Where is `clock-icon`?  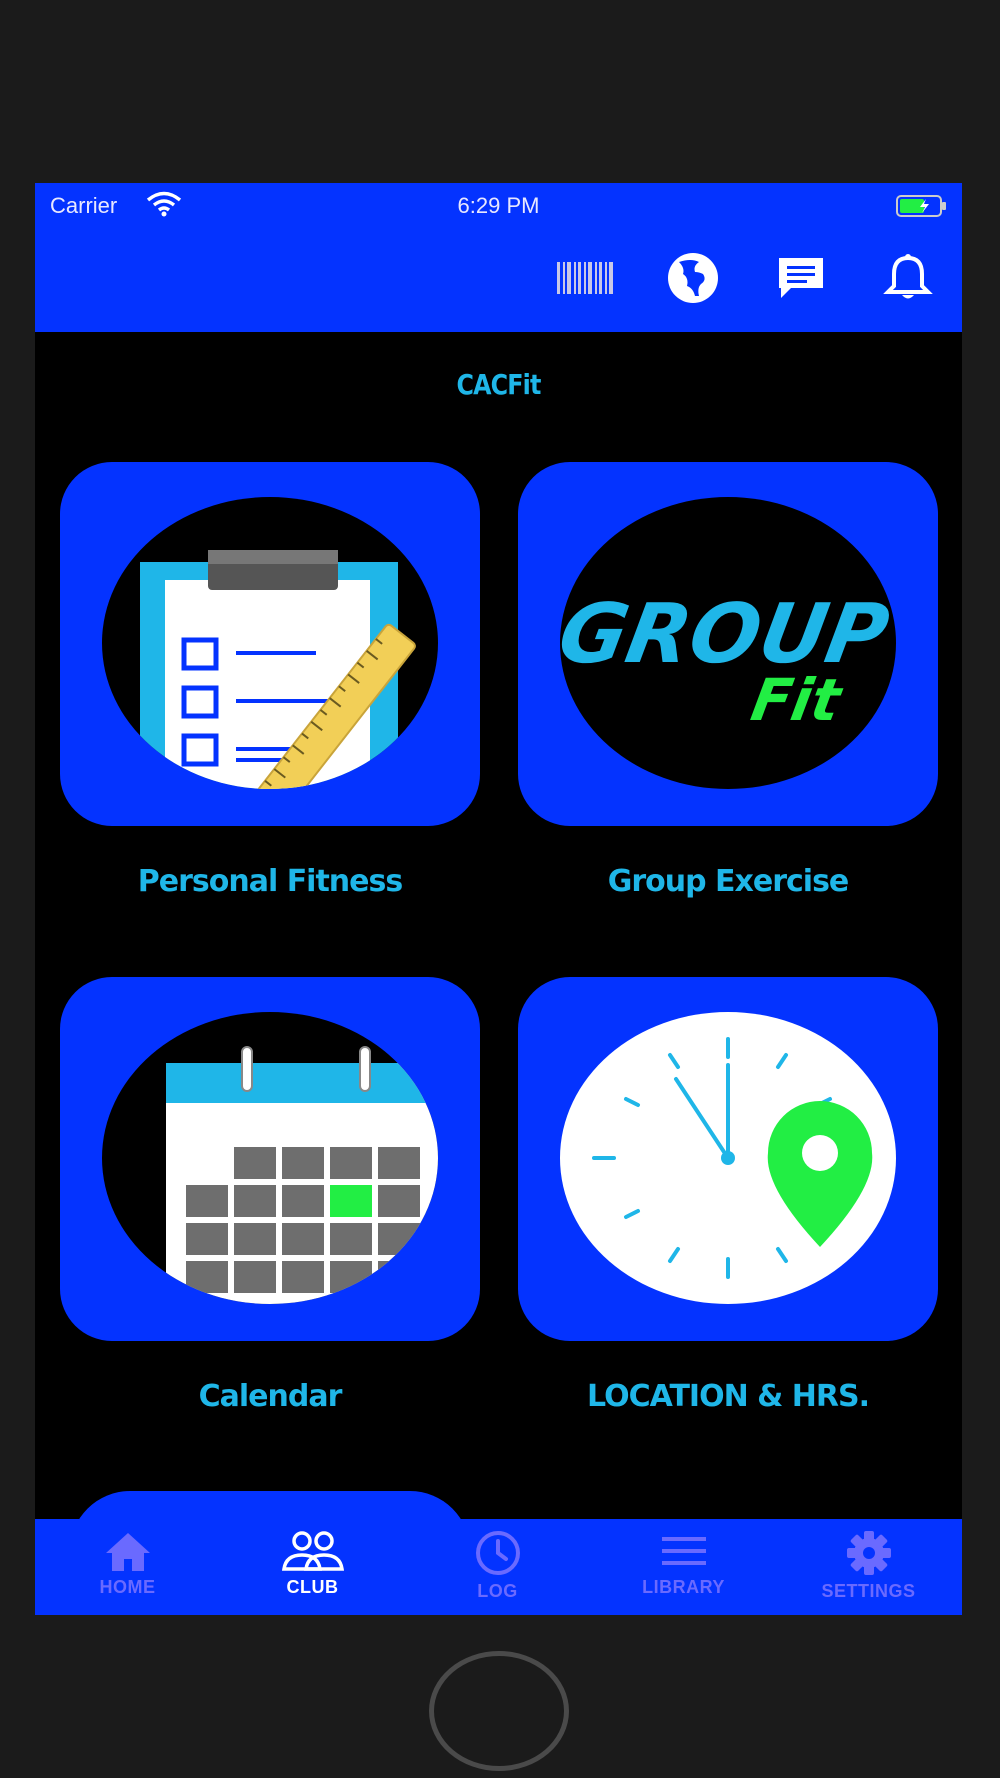 clock-icon is located at coordinates (497, 1553).